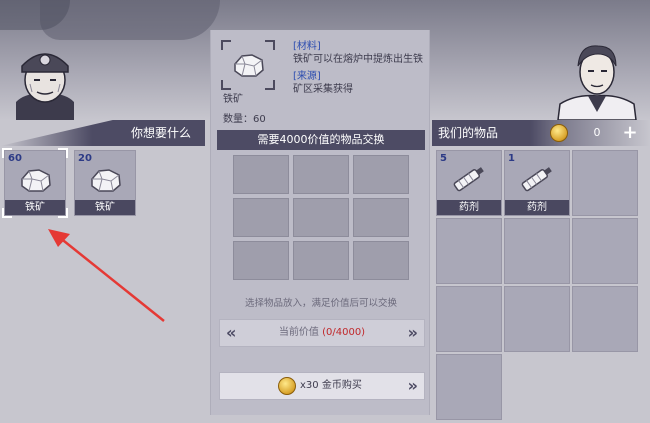  I want to click on item-count: 60, so click(15, 158).